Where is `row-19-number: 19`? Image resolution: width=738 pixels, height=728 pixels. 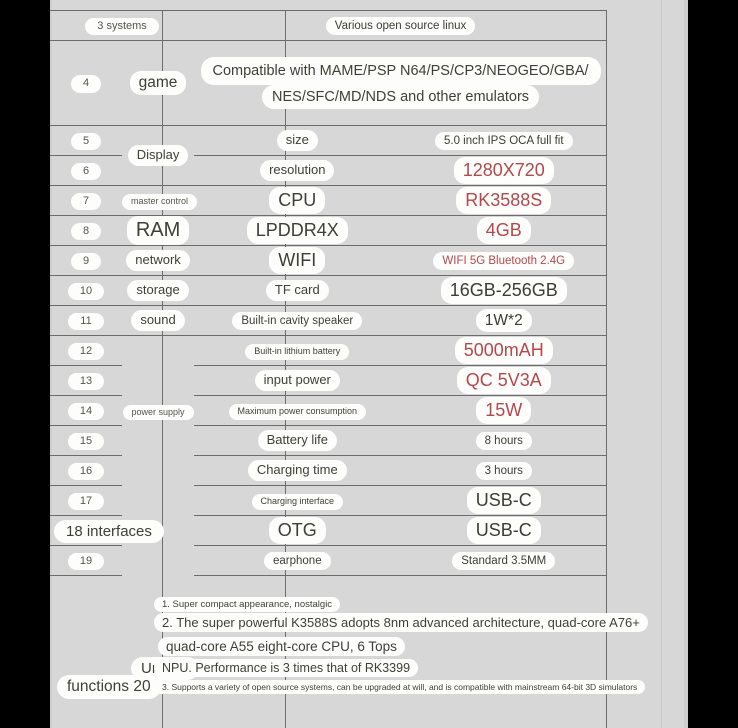
row-19-number: 19 is located at coordinates (86, 561).